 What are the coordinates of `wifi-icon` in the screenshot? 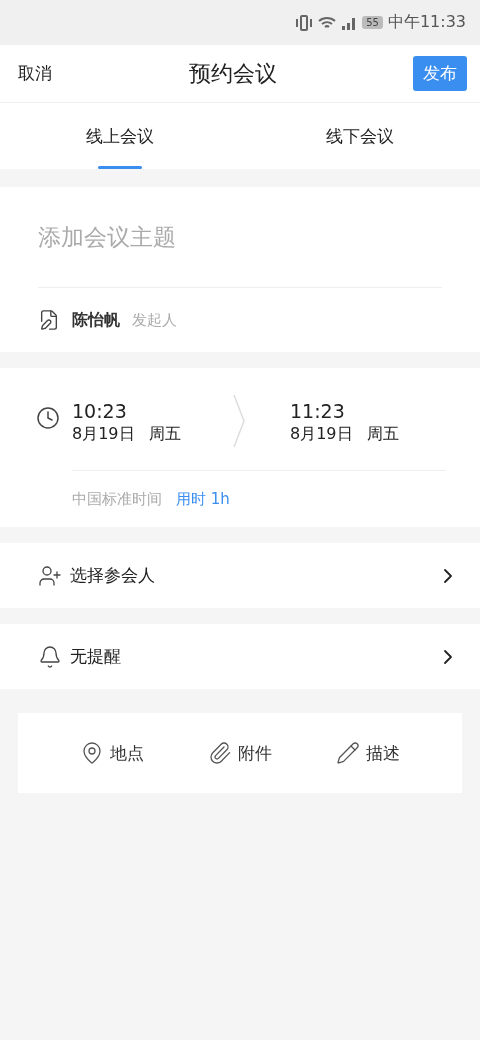 It's located at (327, 22).